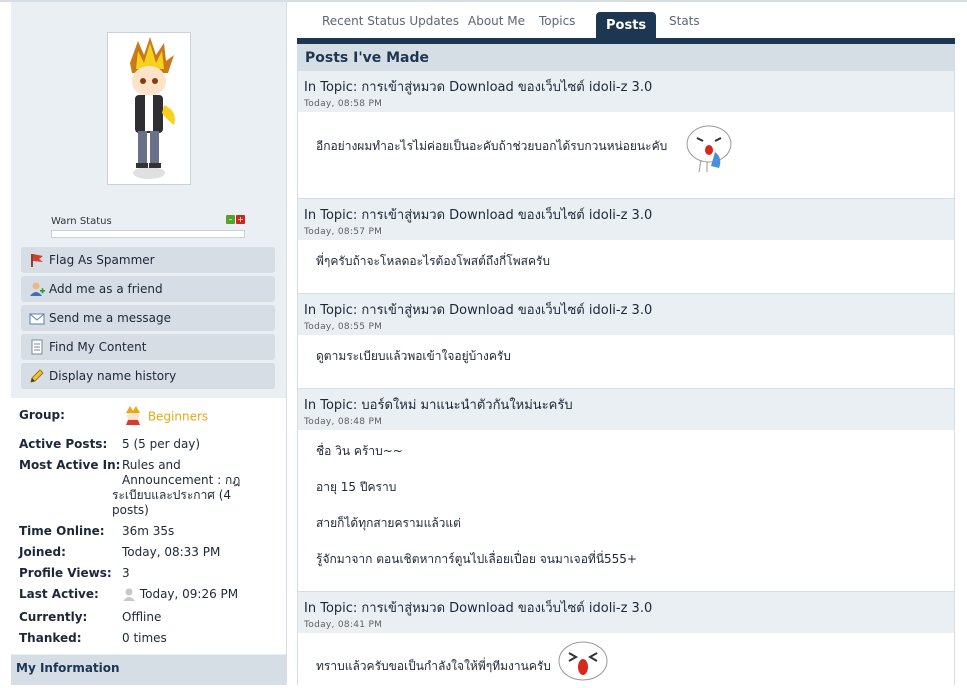  I want to click on post-date: Today, 08:55 PM, so click(343, 327).